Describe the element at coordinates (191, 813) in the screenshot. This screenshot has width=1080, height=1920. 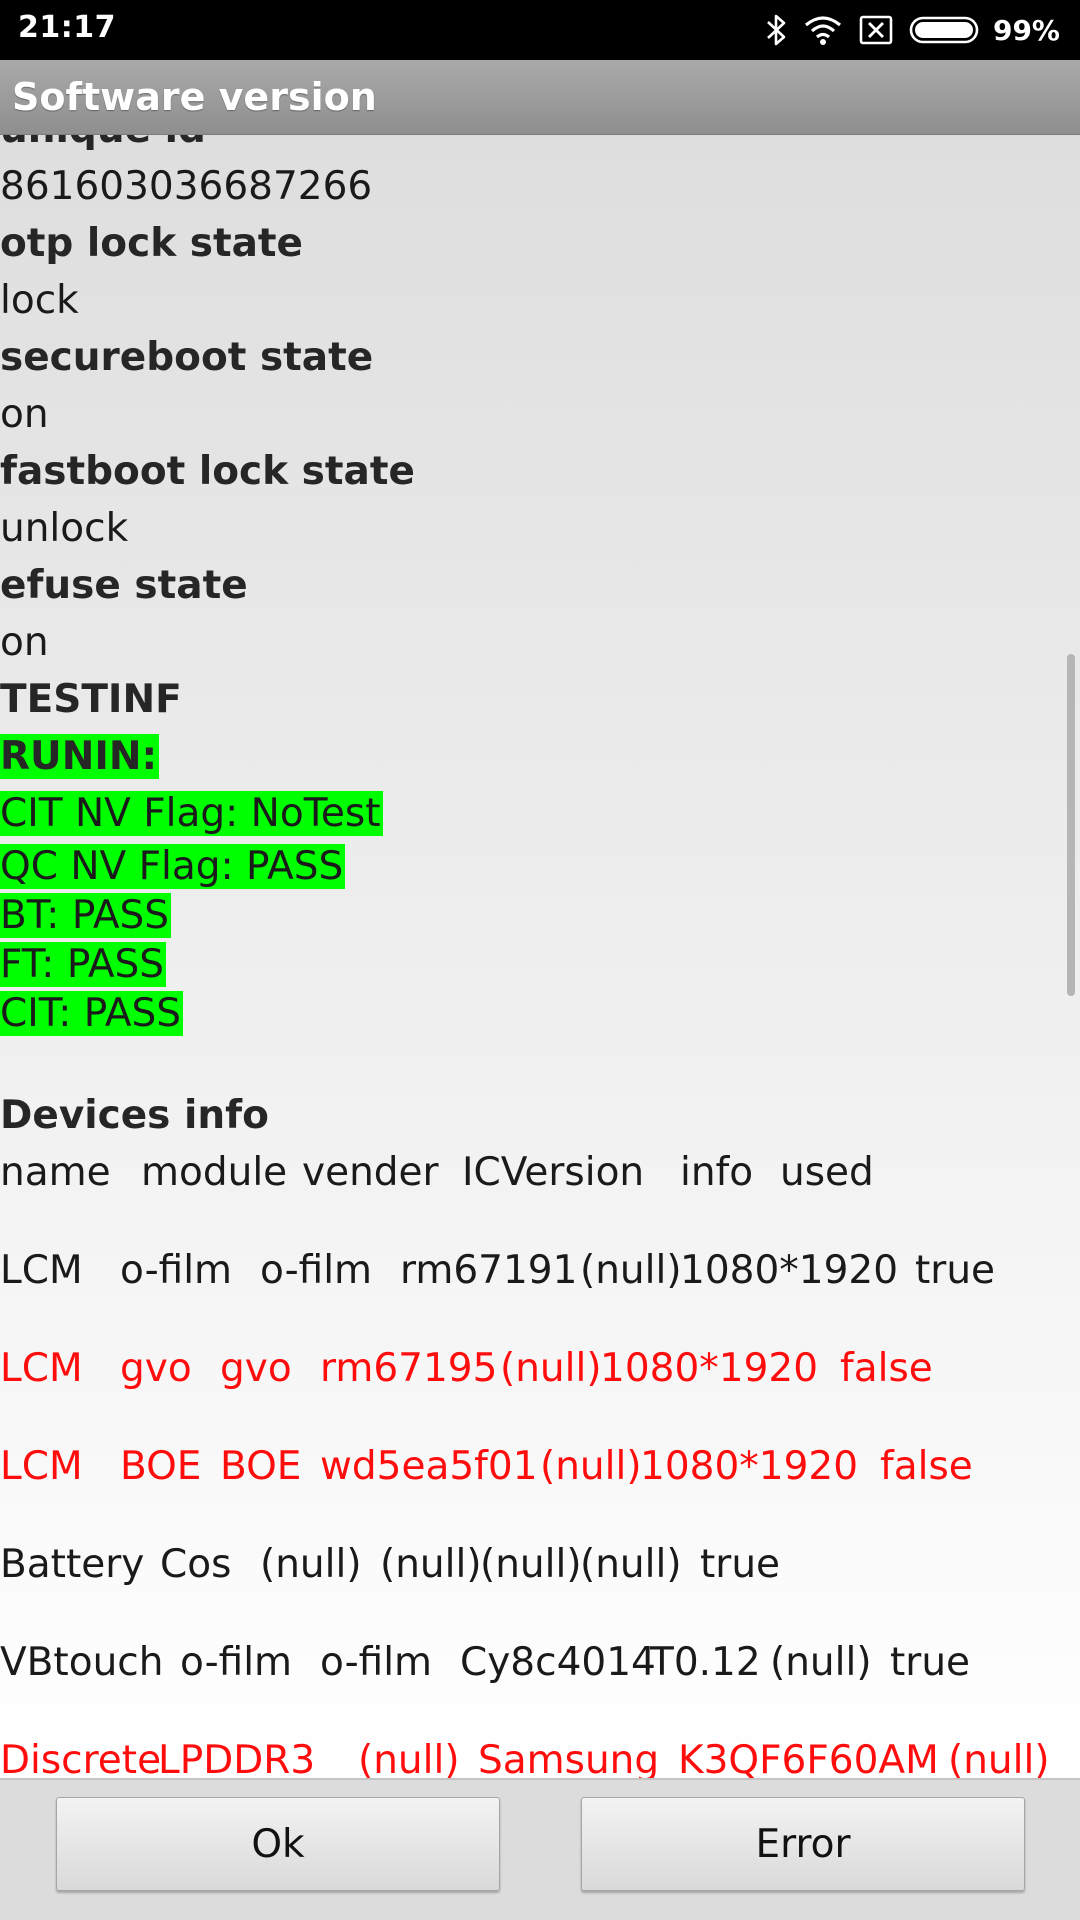
I see `runin-line: CIT NV Flag: NoTest` at that location.